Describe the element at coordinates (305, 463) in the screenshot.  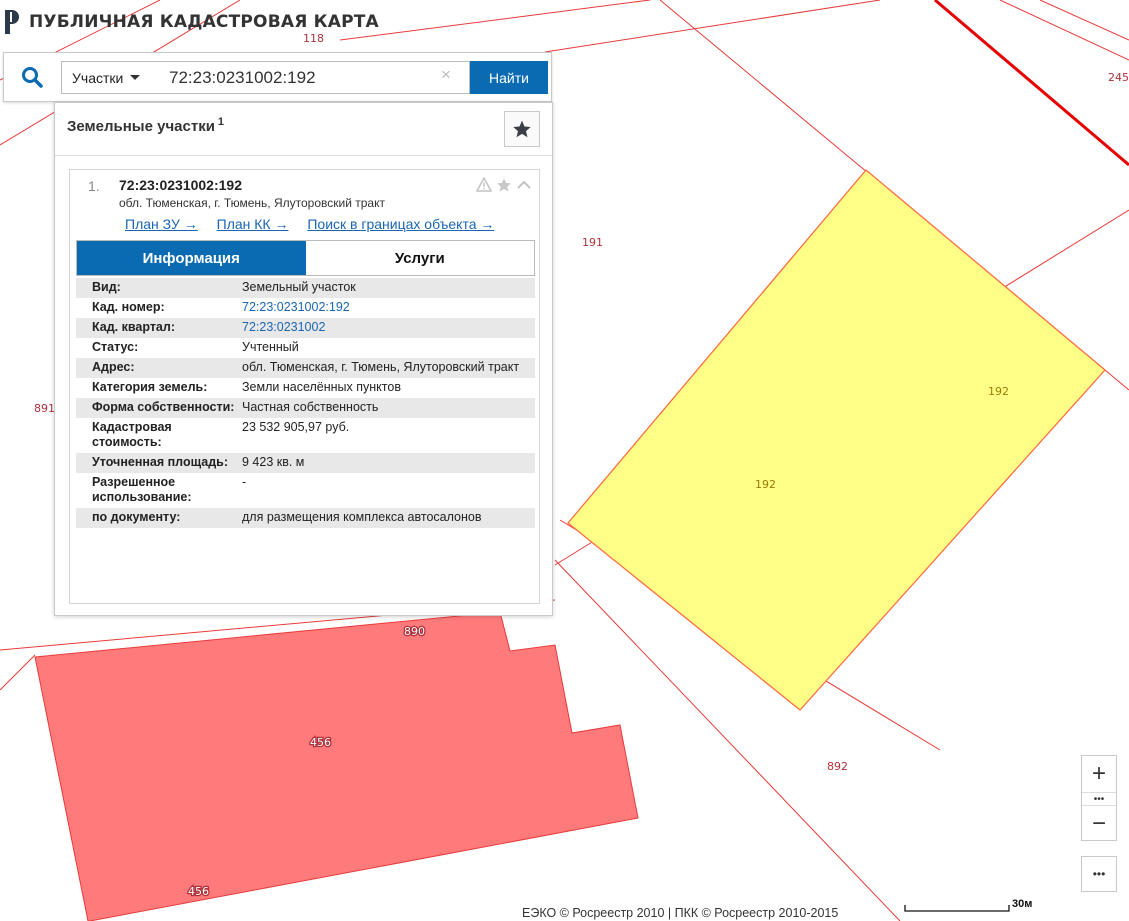
I see `info-row: Уточненная площадь: 9 423 кв. м` at that location.